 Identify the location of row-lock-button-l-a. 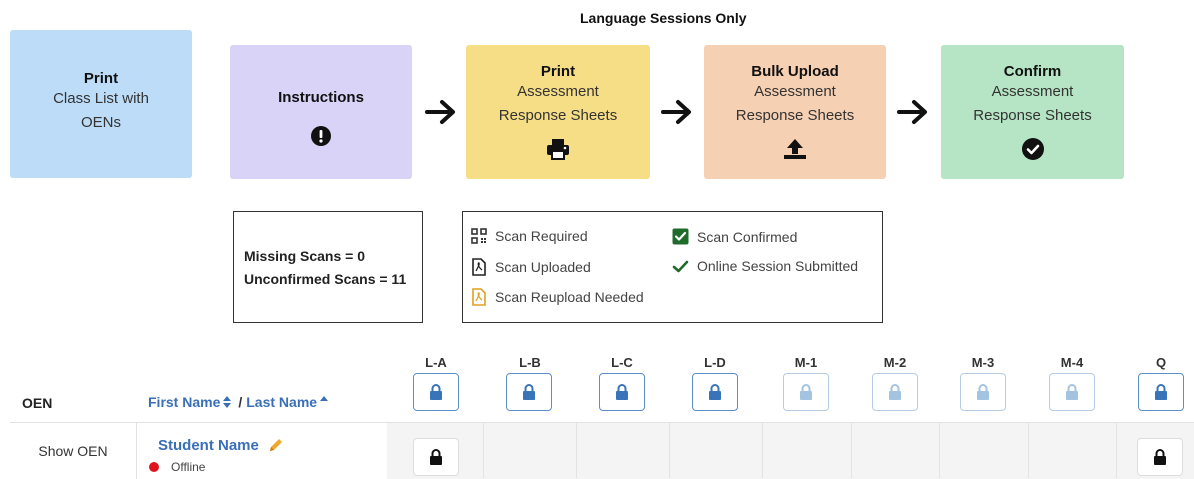
(436, 457).